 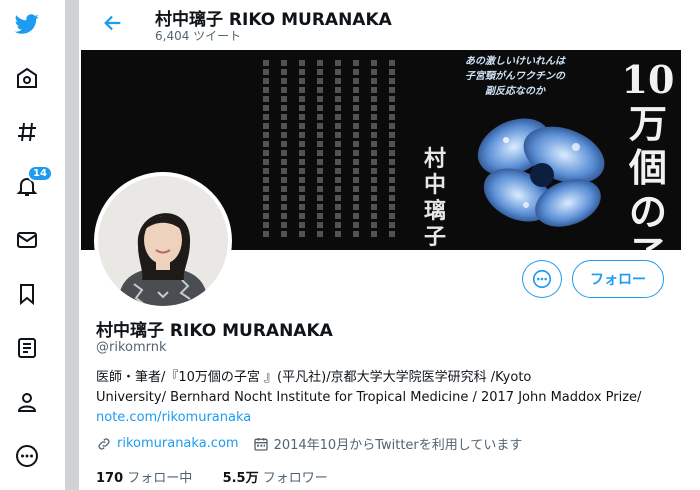 I want to click on messages-mail-icon, so click(x=27, y=240).